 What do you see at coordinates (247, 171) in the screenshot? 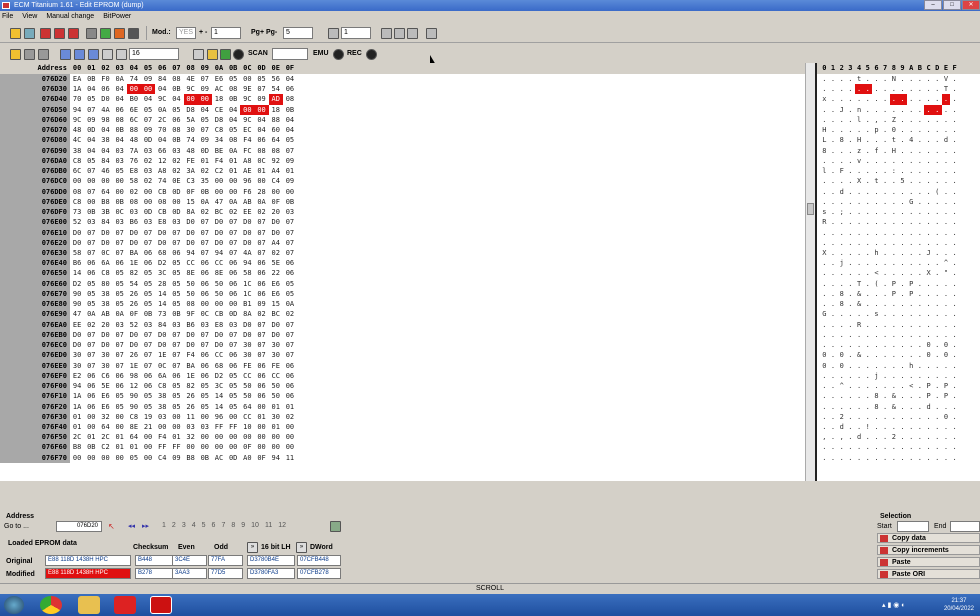
I see `byte-cell: AE` at bounding box center [247, 171].